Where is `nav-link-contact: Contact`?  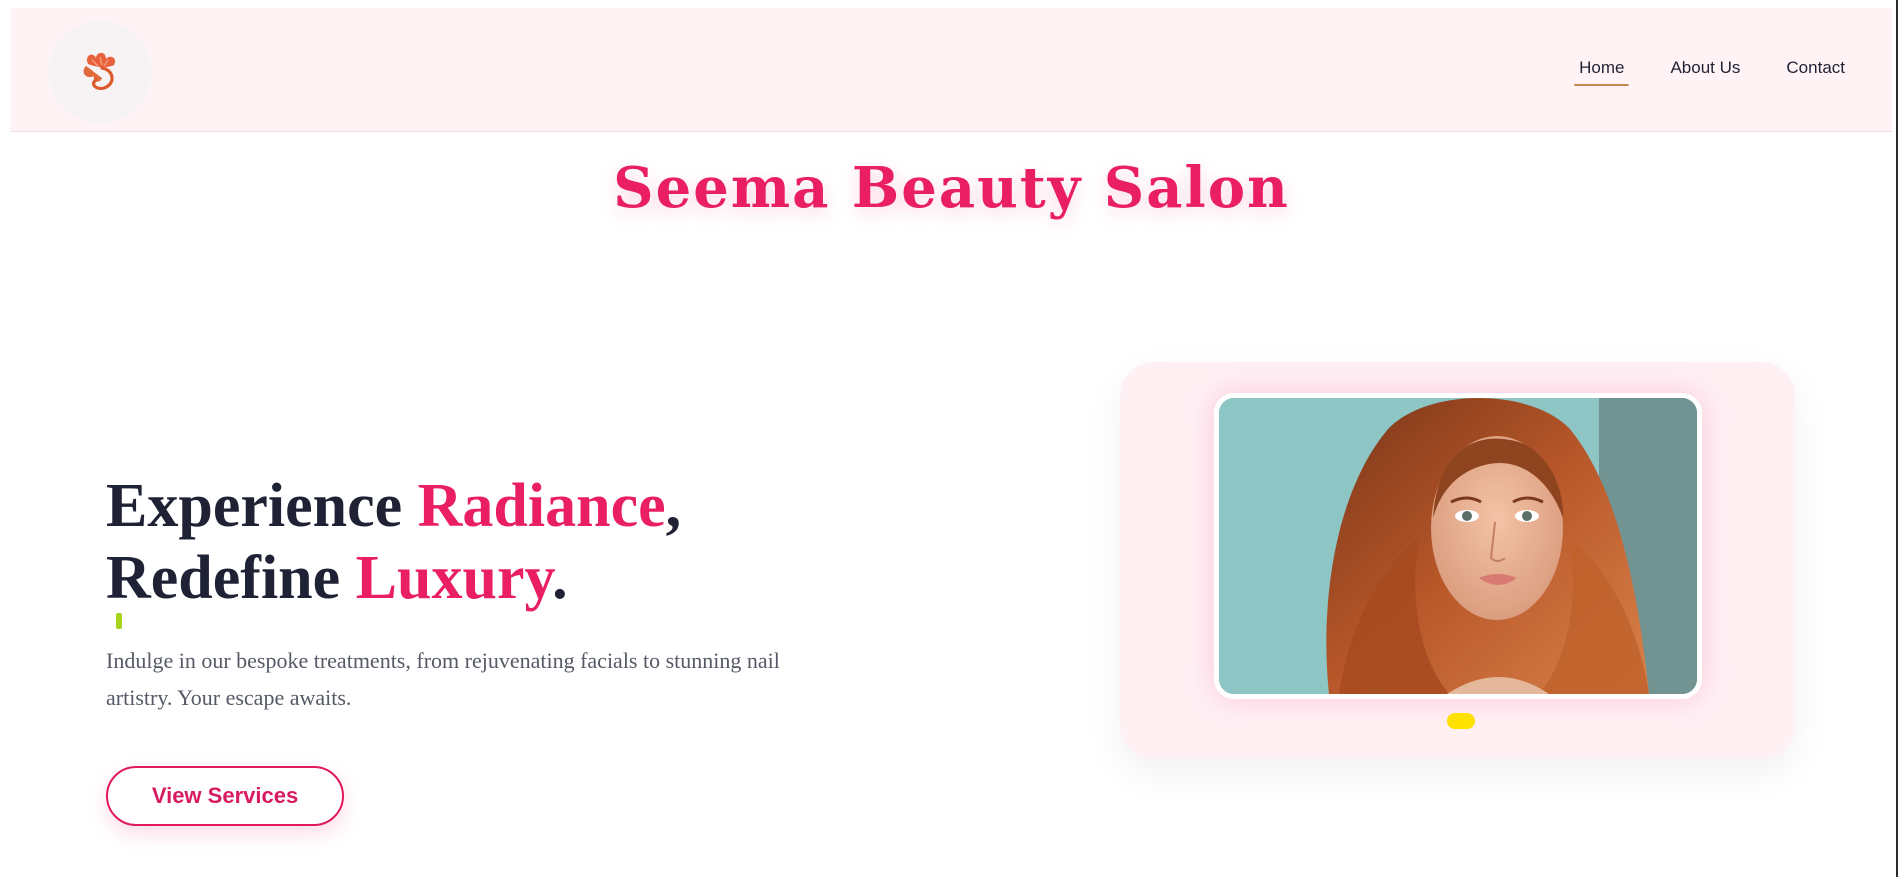 nav-link-contact: Contact is located at coordinates (1815, 70).